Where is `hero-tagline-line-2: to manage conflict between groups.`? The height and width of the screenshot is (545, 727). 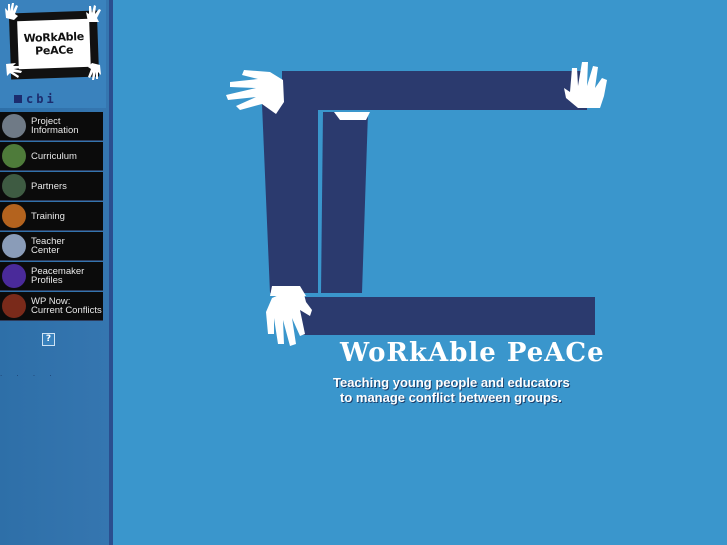 hero-tagline-line-2: to manage conflict between groups. is located at coordinates (451, 397).